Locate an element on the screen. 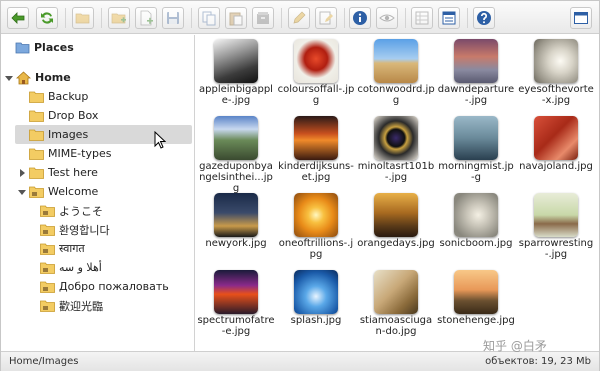  reload-button is located at coordinates (47, 18).